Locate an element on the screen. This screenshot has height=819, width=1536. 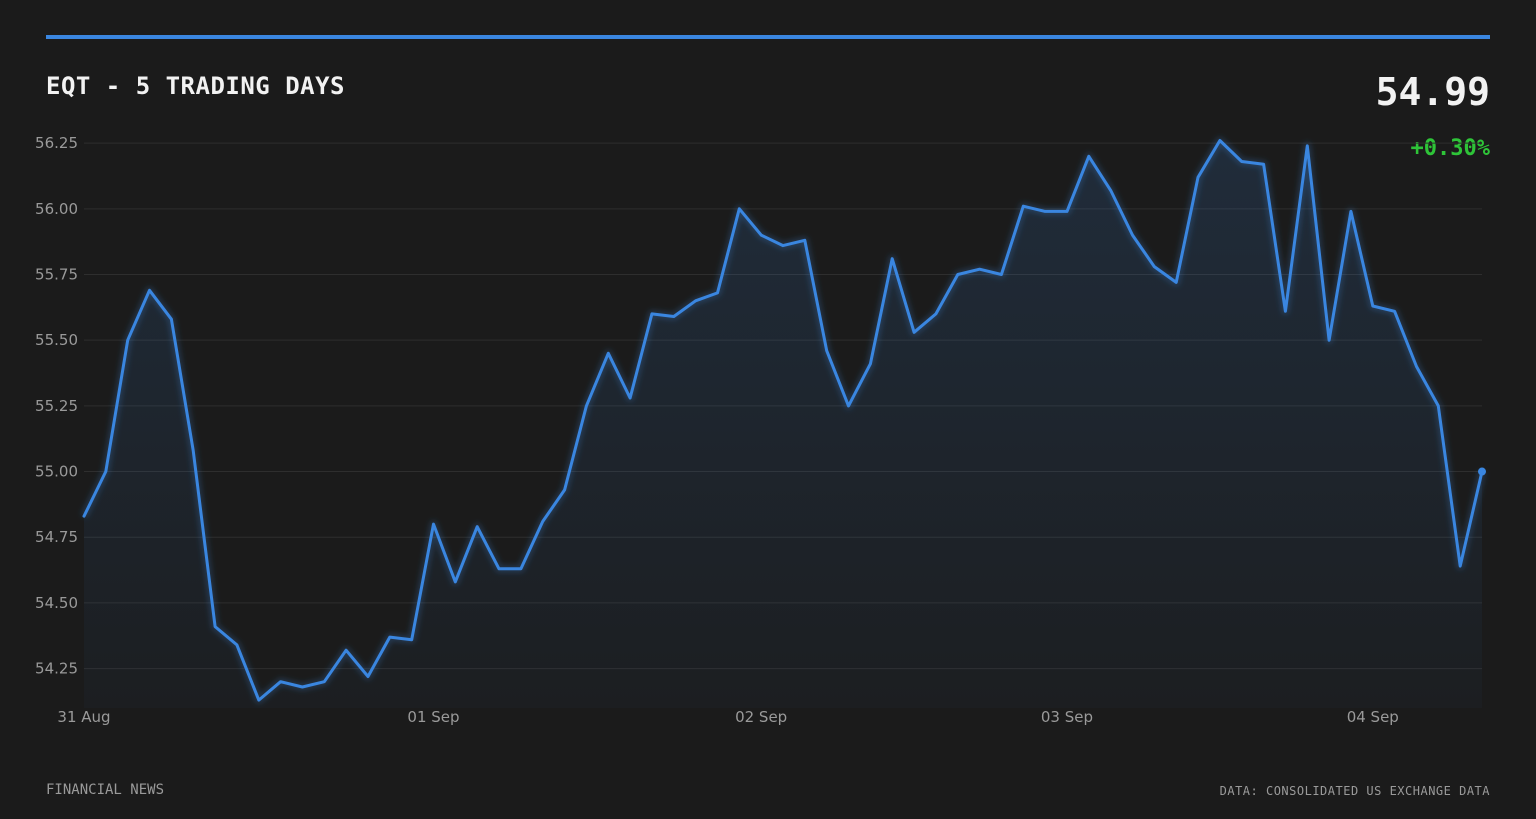
y-tick-label: 56.00 is located at coordinates (56, 209).